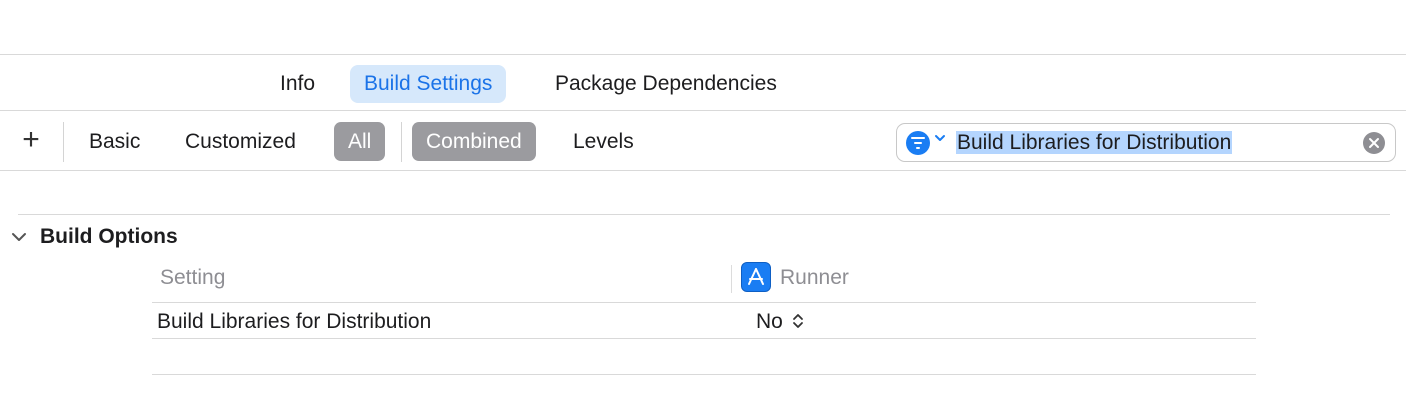 The width and height of the screenshot is (1406, 410). Describe the element at coordinates (704, 214) in the screenshot. I see `section-divider` at that location.